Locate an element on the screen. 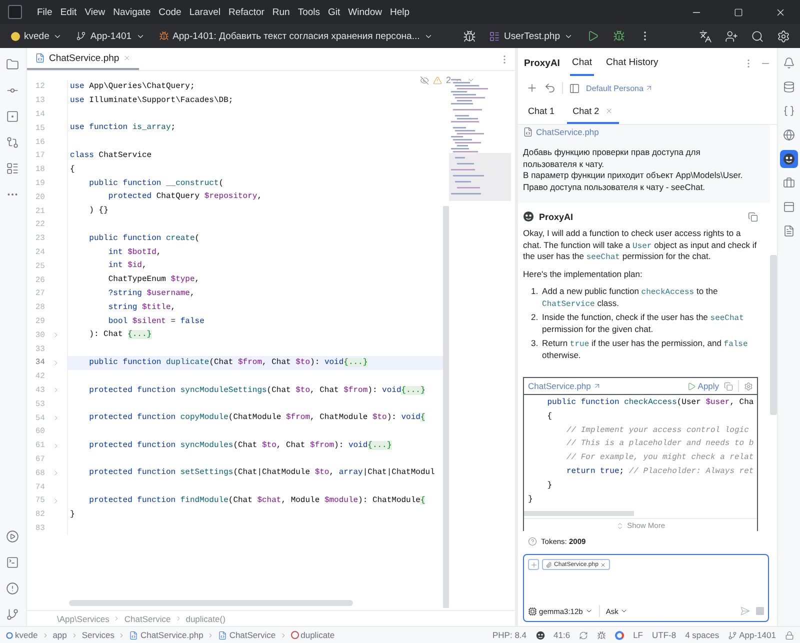 The image size is (800, 643). menu-item: View is located at coordinates (95, 12).